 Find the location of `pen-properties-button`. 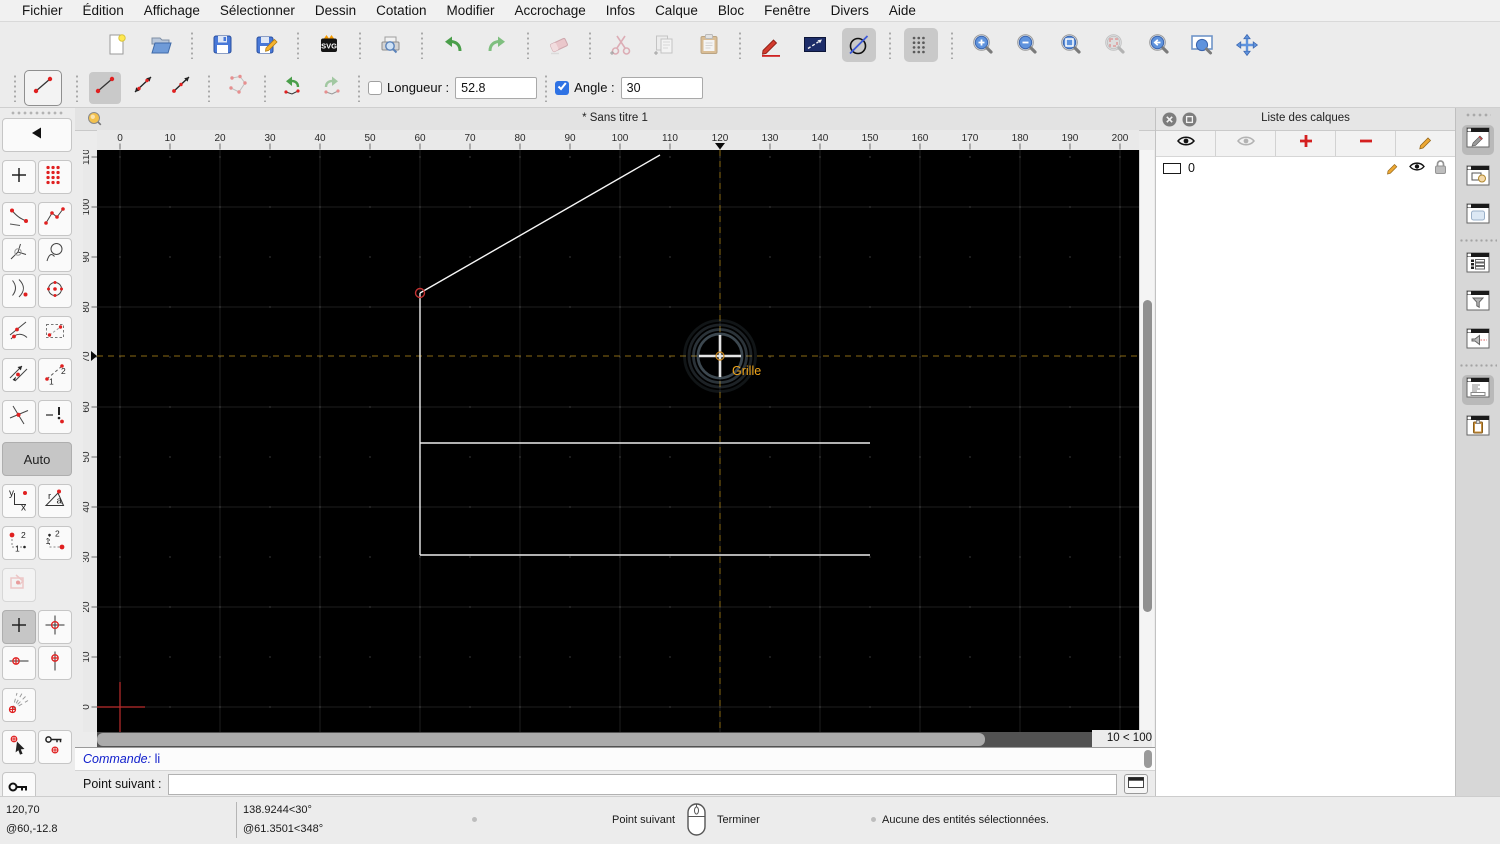

pen-properties-button is located at coordinates (771, 45).